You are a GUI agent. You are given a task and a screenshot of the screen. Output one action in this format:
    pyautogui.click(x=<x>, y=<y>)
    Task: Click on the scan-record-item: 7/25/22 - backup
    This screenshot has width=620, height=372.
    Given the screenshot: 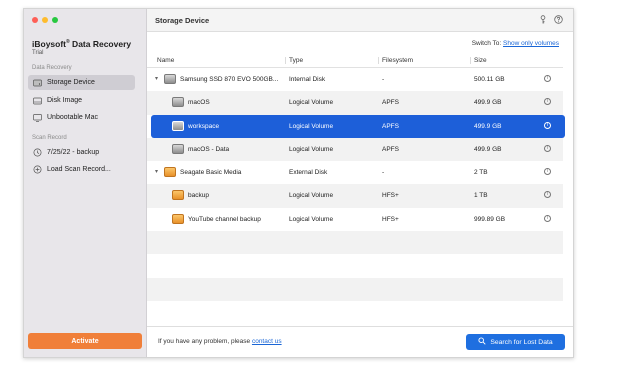 What is the action you would take?
    pyautogui.click(x=81, y=152)
    